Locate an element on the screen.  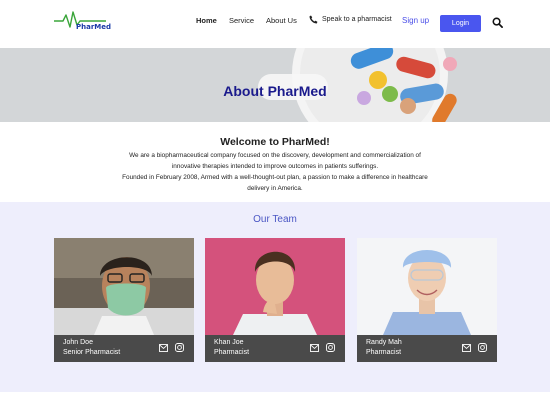
team-card-footer: John Doe Senior Pharmacist is located at coordinates (124, 348).